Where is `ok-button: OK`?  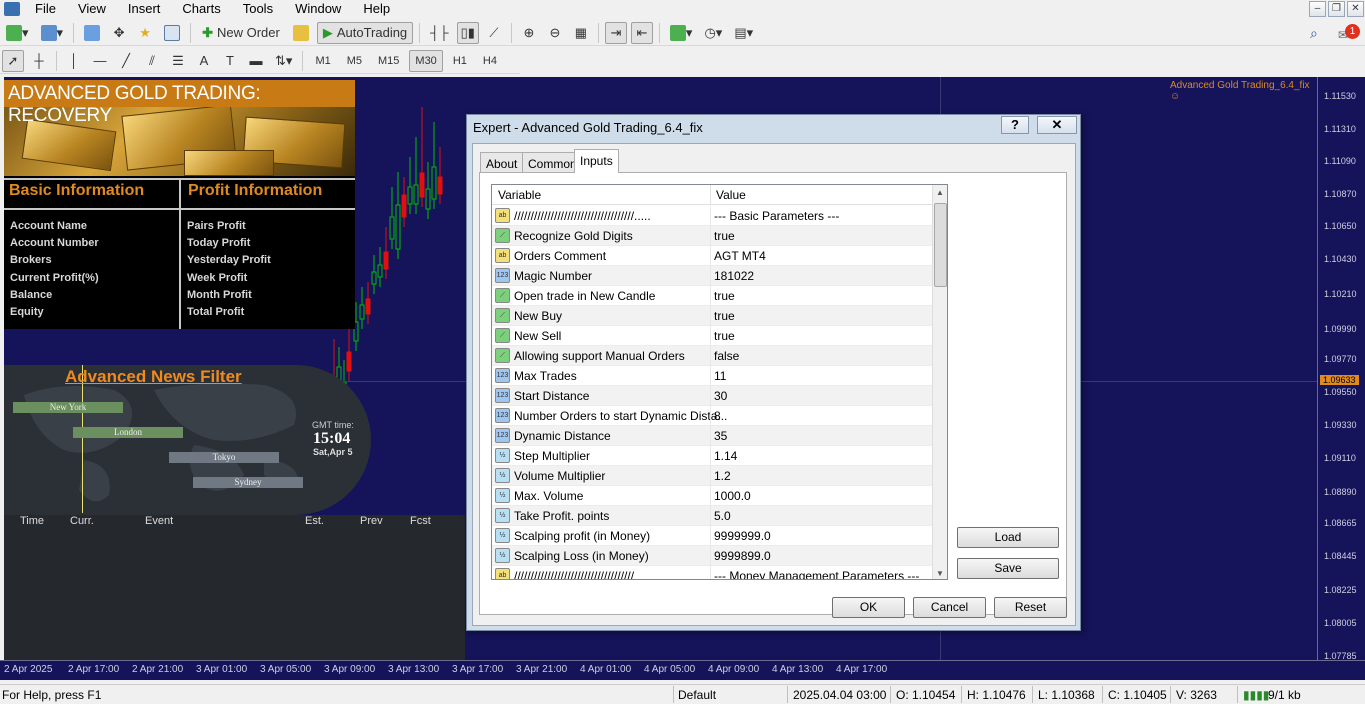 ok-button: OK is located at coordinates (868, 607).